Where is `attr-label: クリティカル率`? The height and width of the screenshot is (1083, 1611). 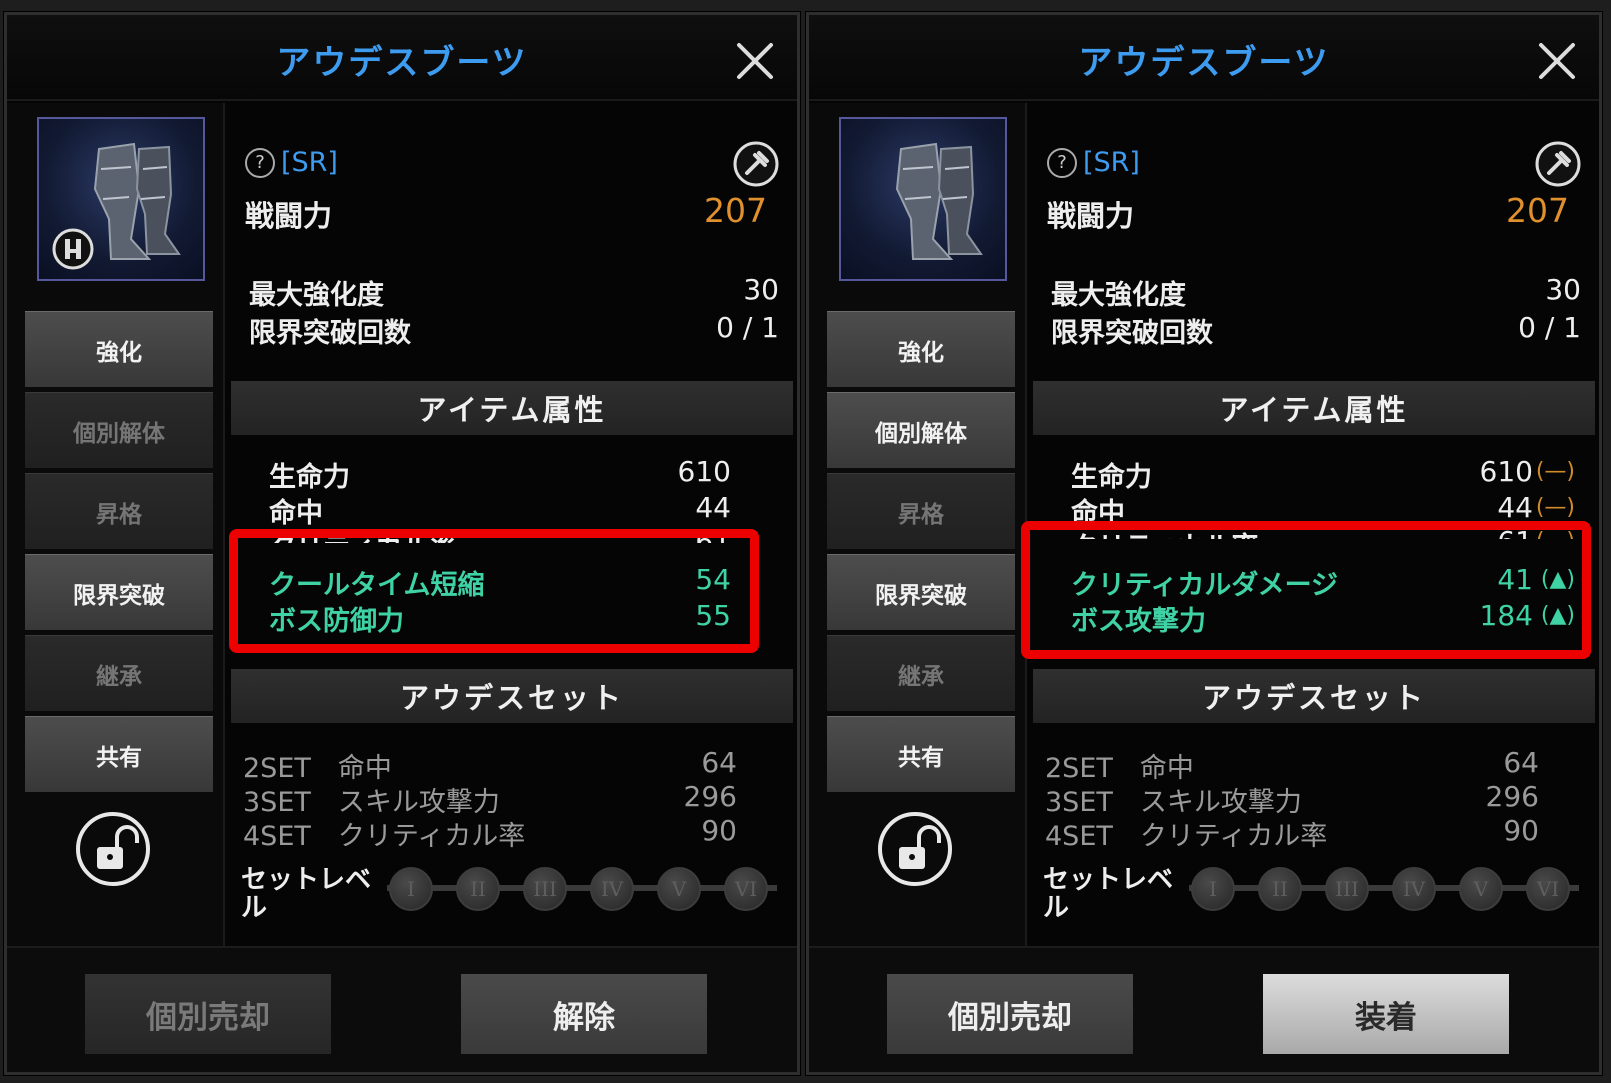 attr-label: クリティカル率 is located at coordinates (362, 535).